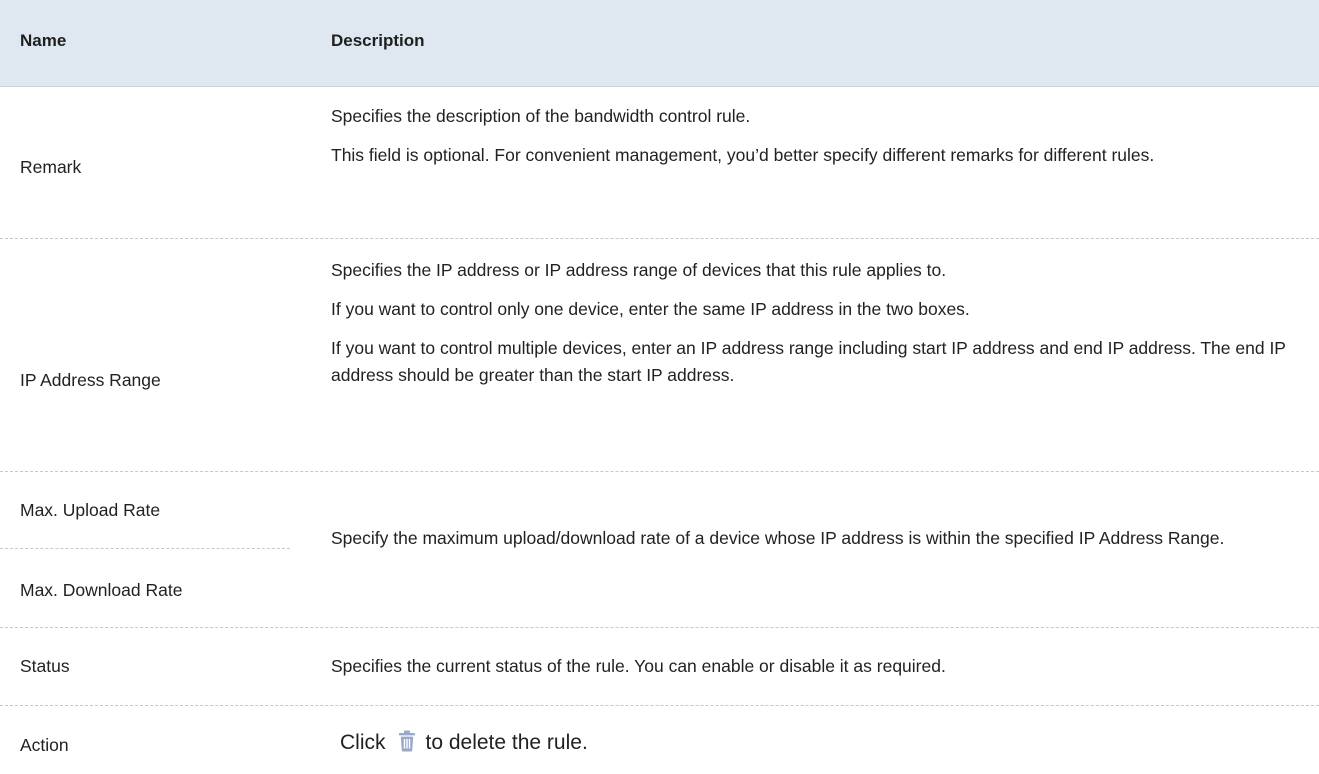 This screenshot has height=774, width=1319. I want to click on row-name-max-upload-rate: Max. Upload Rate, so click(90, 510).